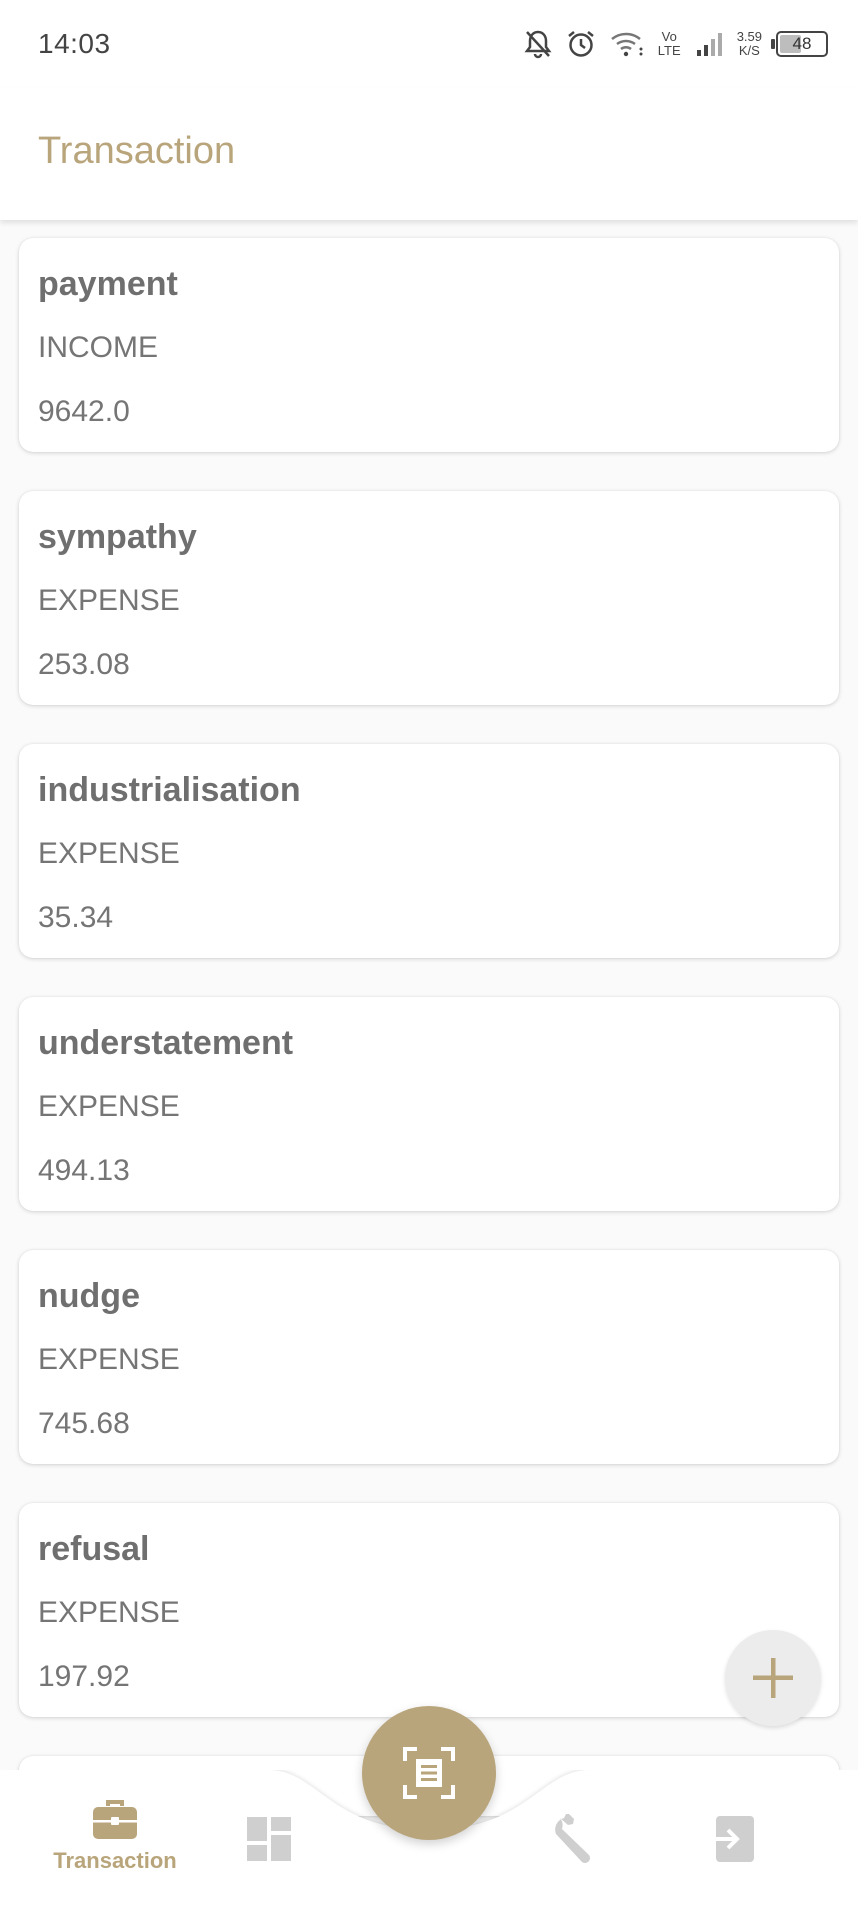 Image resolution: width=858 pixels, height=1906 pixels. Describe the element at coordinates (572, 1838) in the screenshot. I see `wrench-icon` at that location.